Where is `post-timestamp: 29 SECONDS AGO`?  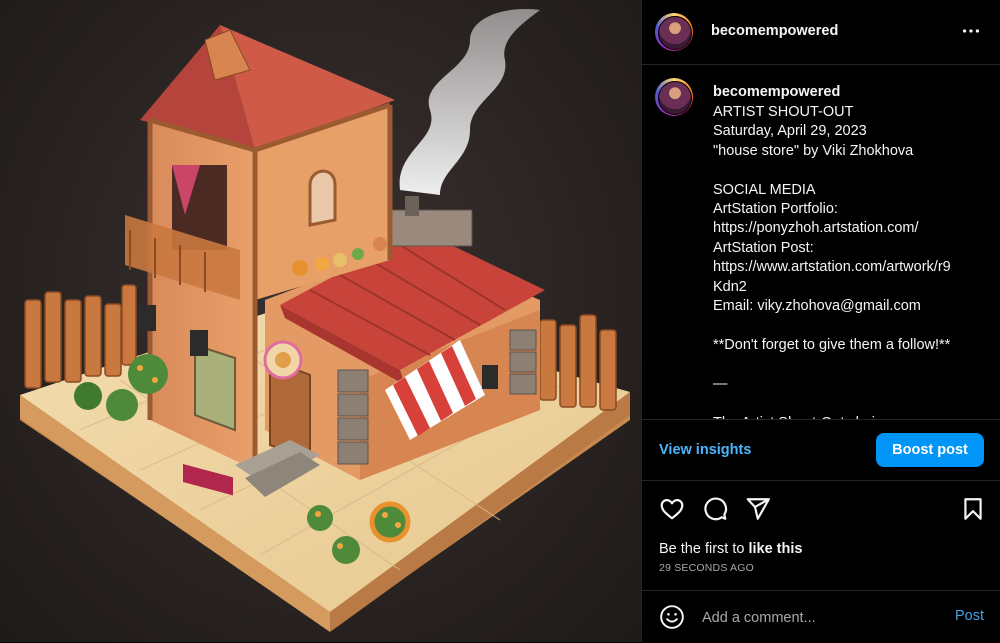 post-timestamp: 29 SECONDS AGO is located at coordinates (706, 568).